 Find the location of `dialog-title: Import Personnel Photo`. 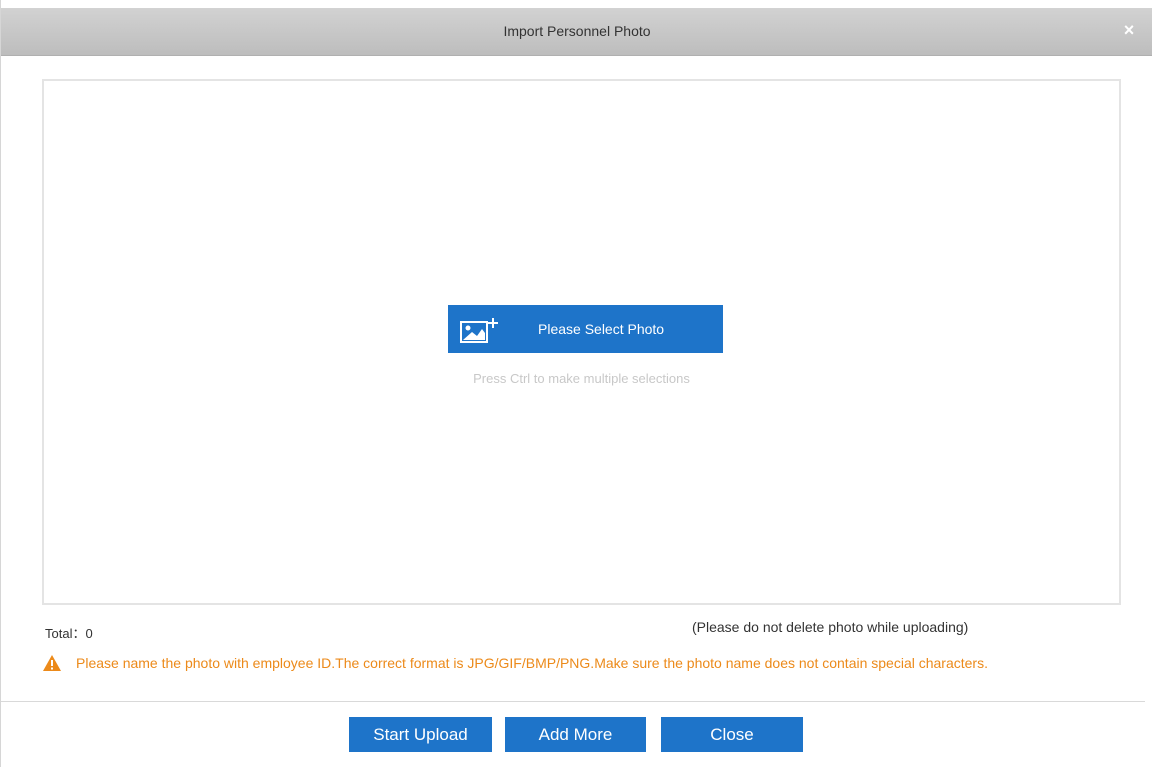

dialog-title: Import Personnel Photo is located at coordinates (577, 31).